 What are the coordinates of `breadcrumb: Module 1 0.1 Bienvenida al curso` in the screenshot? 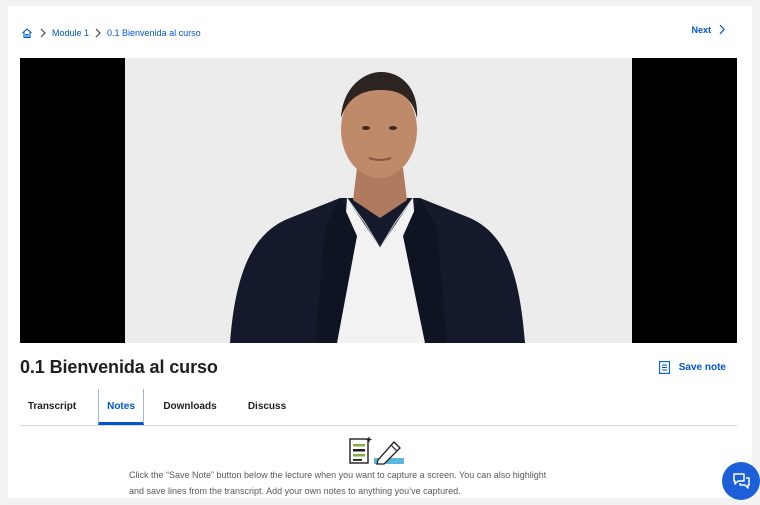 It's located at (110, 33).